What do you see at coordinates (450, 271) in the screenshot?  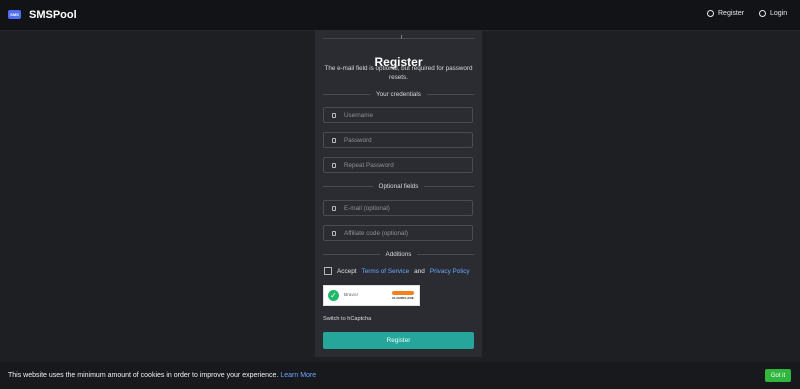 I see `privacy-policy-link: Privacy Policy` at bounding box center [450, 271].